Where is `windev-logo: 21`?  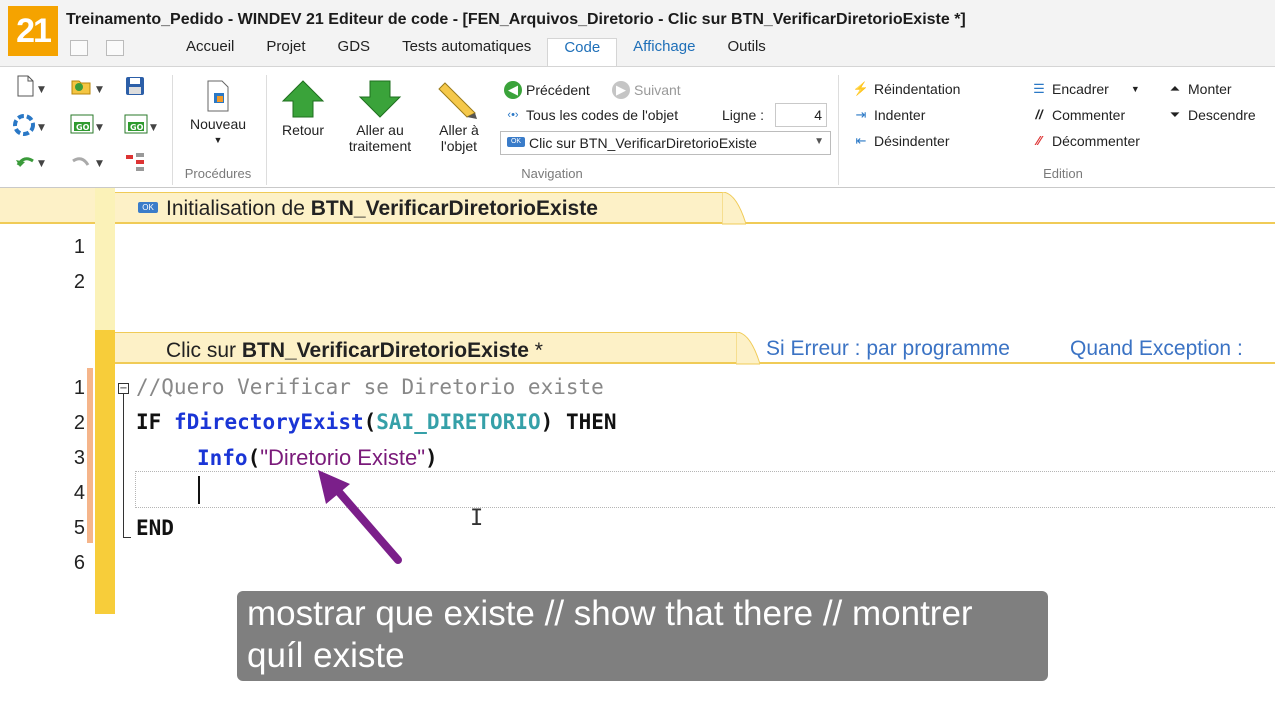
windev-logo: 21 is located at coordinates (33, 31).